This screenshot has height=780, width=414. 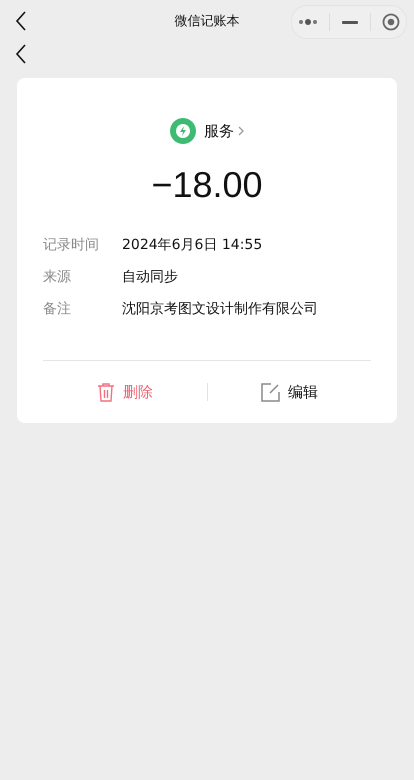 I want to click on edit-button: 编辑, so click(x=289, y=392).